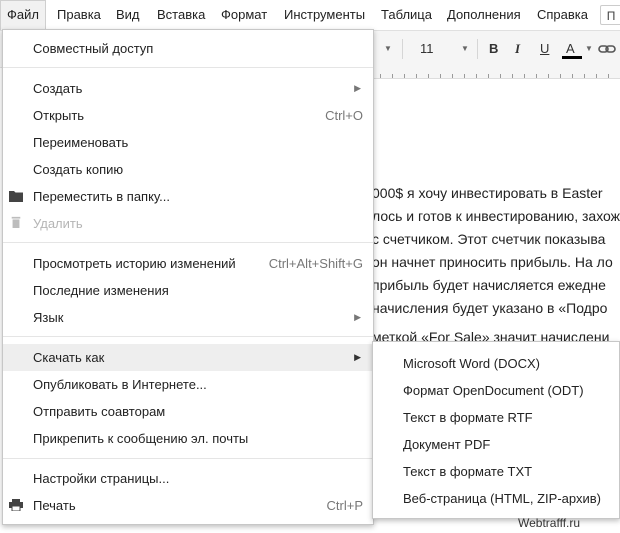 This screenshot has height=533, width=620. I want to click on doc-line: с счетчиком. Этот счетчик показыва, so click(489, 239).